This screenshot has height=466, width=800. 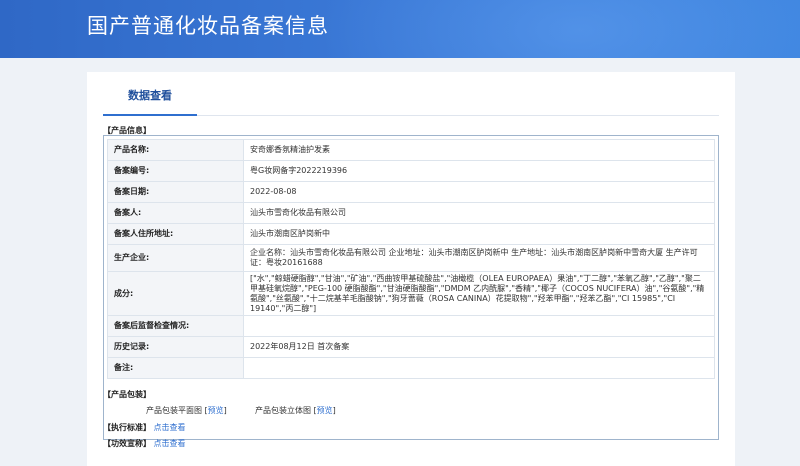 What do you see at coordinates (325, 410) in the screenshot?
I see `preview-3d-link: 预览` at bounding box center [325, 410].